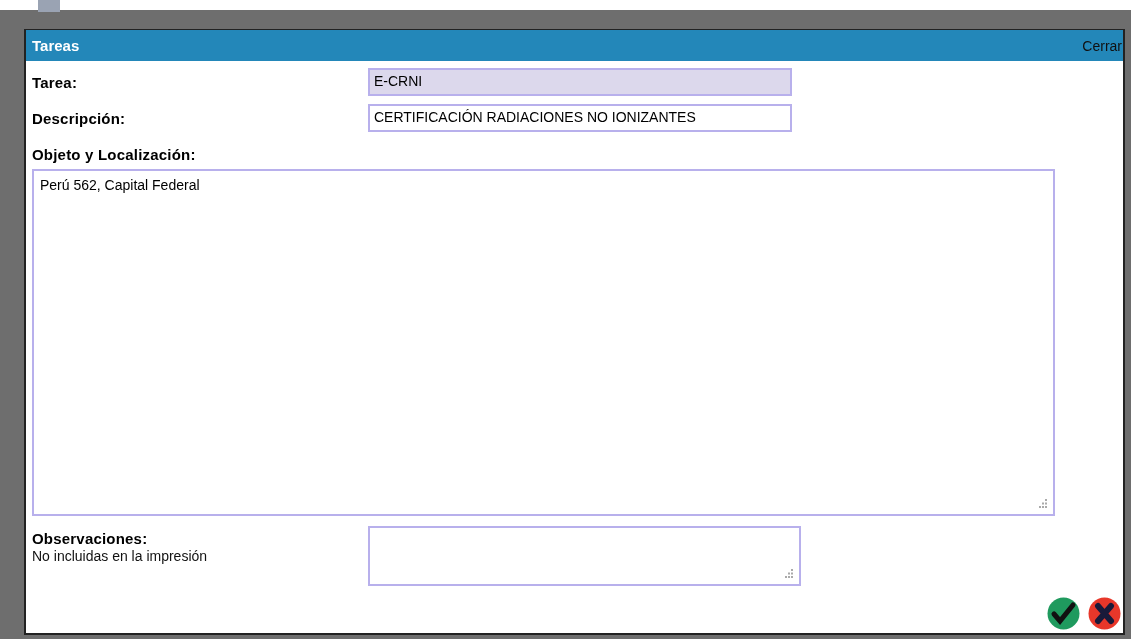 The image size is (1131, 639). Describe the element at coordinates (79, 118) in the screenshot. I see `field-label: Descripción:` at that location.